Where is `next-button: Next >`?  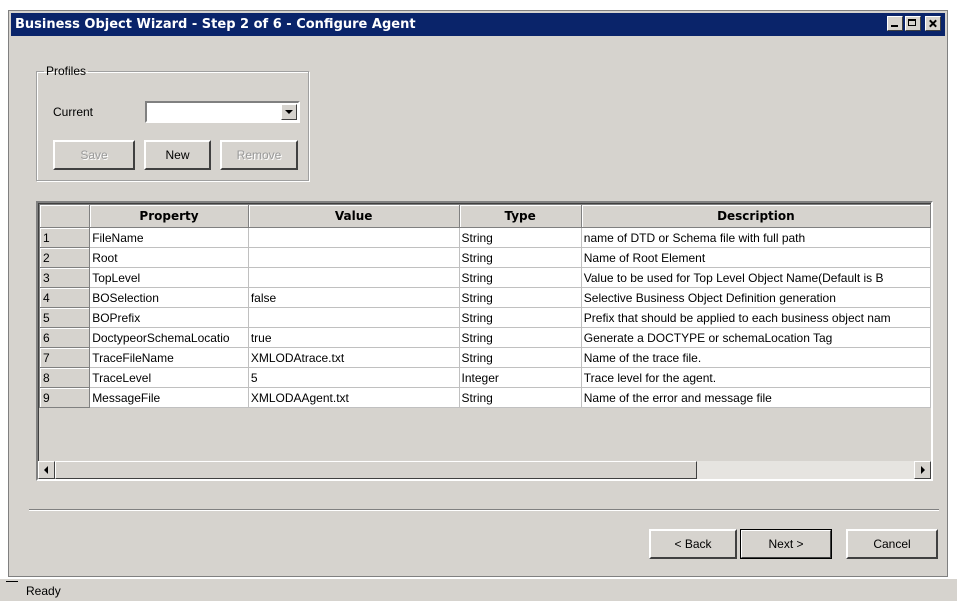
next-button: Next > is located at coordinates (786, 544).